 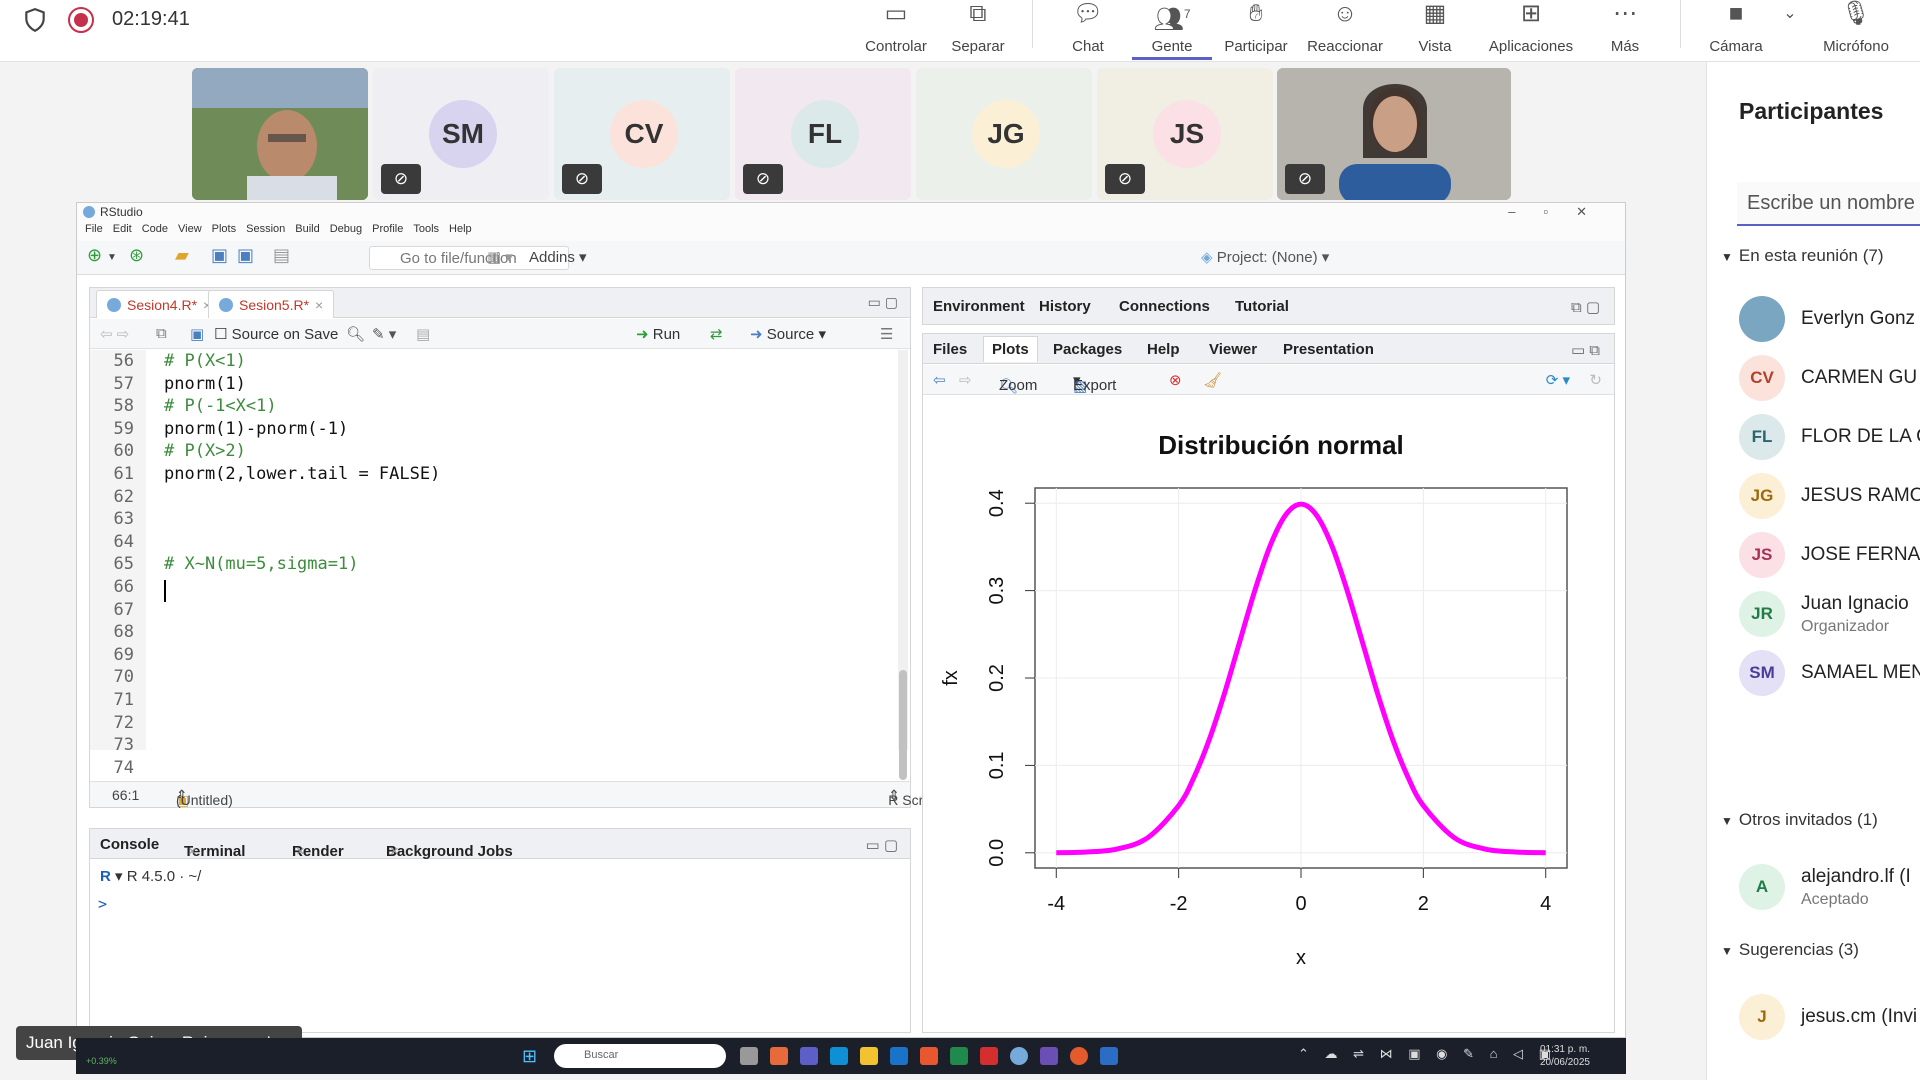 I want to click on print-icon: ▤, so click(x=281, y=255).